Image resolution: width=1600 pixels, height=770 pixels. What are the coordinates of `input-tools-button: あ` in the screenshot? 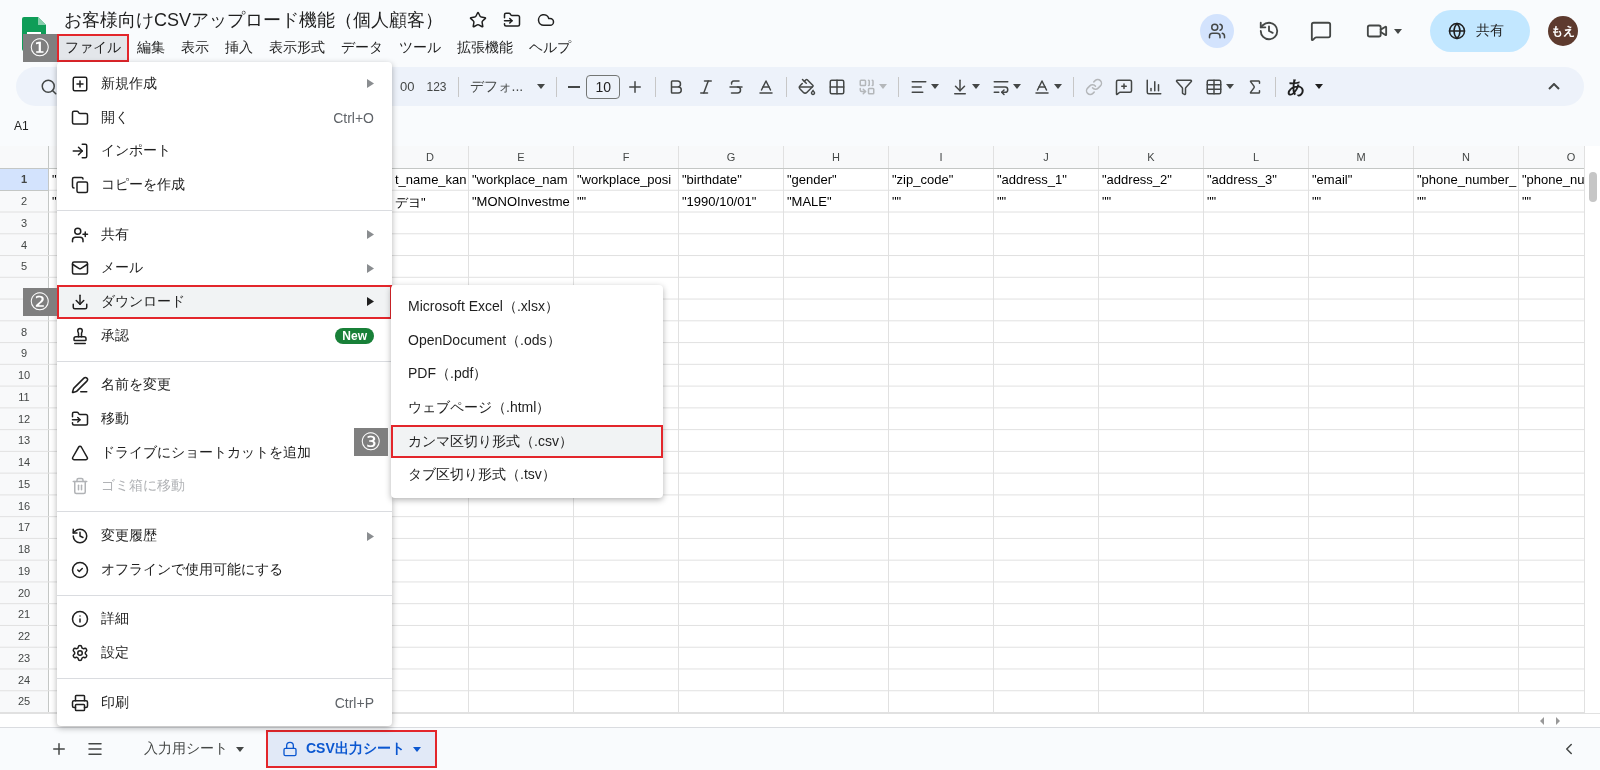 It's located at (1305, 86).